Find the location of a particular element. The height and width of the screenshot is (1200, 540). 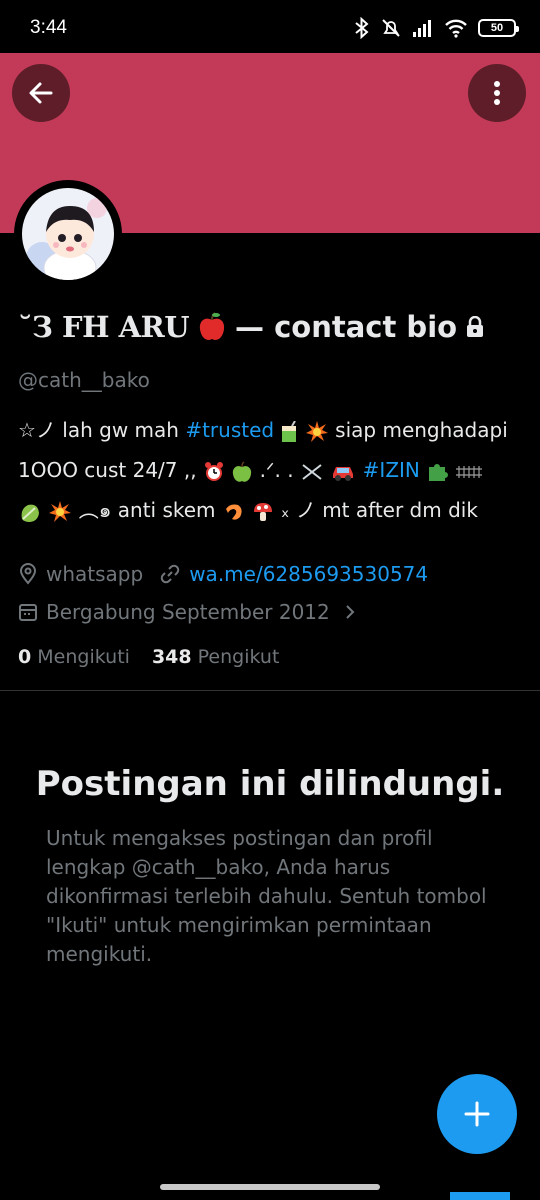

following-label: Mengikuti is located at coordinates (83, 657).